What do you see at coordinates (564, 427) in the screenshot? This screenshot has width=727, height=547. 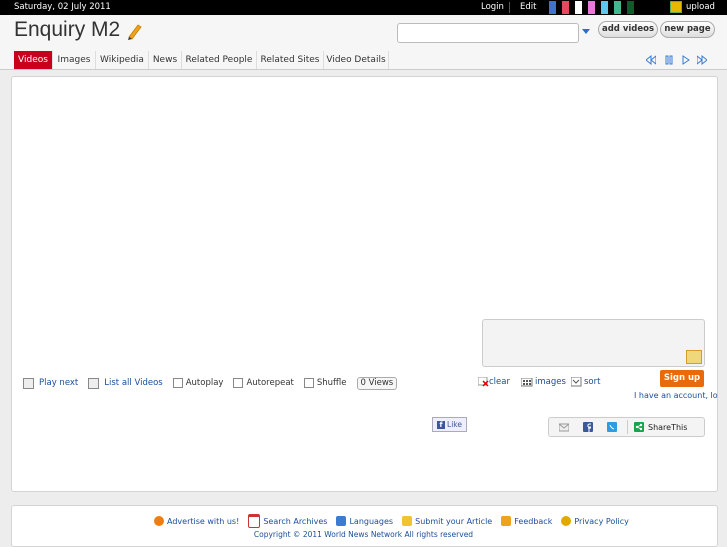 I see `email-icon` at bounding box center [564, 427].